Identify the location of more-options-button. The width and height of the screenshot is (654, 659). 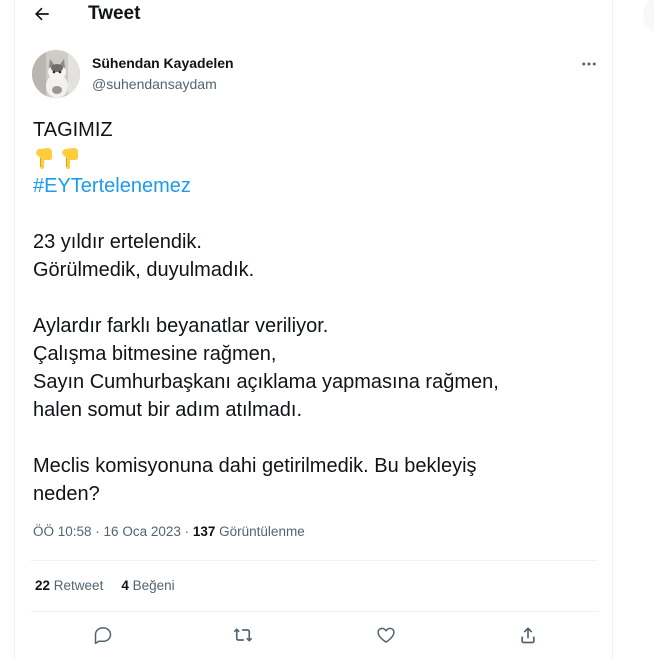
(589, 64).